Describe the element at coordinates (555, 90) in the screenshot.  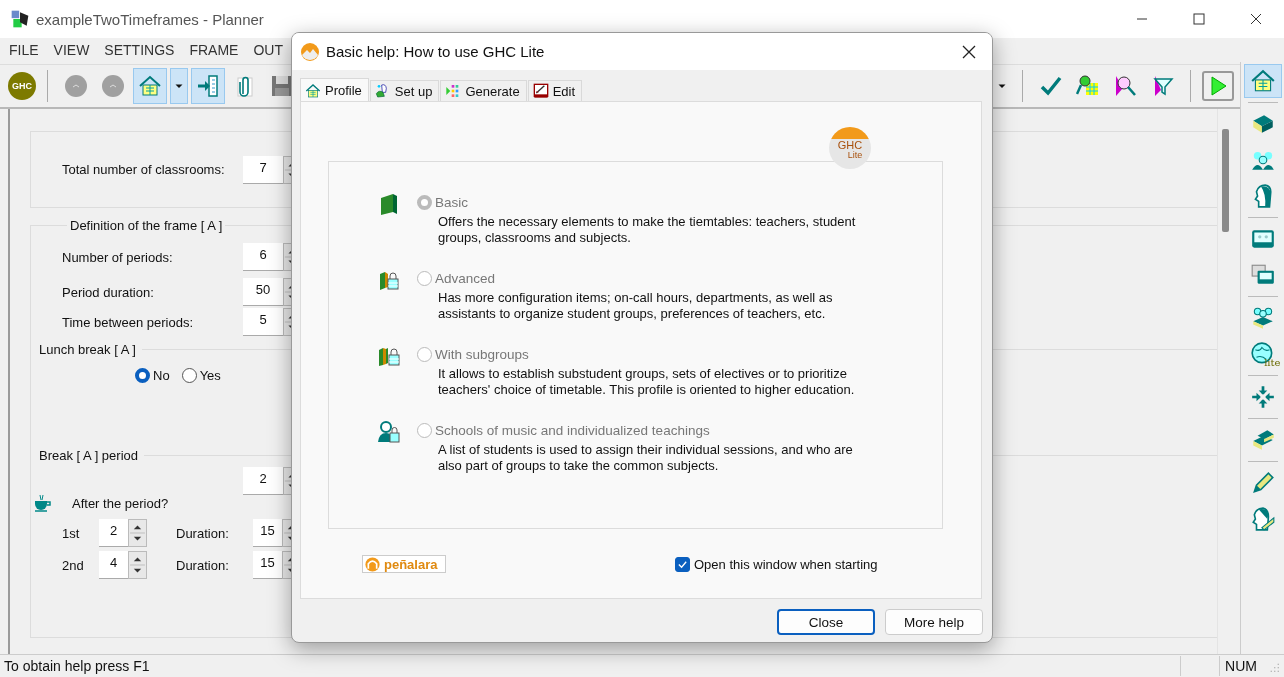
I see `tab: Edit` at that location.